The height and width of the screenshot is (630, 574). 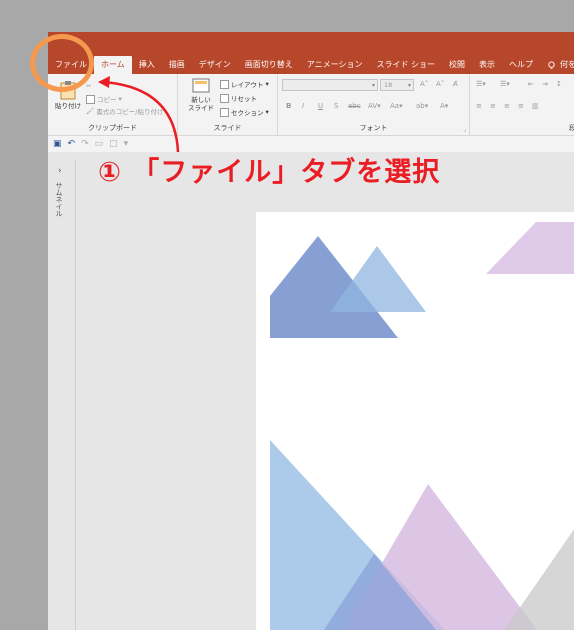 I want to click on strikethrough-button: abc, so click(x=354, y=106).